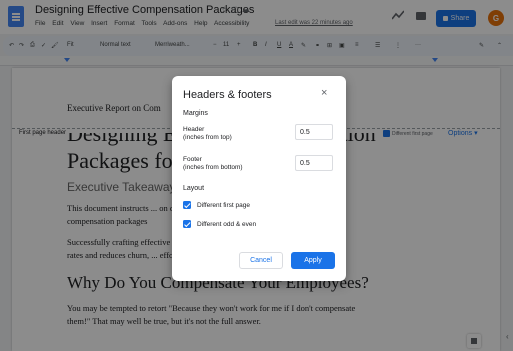 This screenshot has width=513, height=351. Describe the element at coordinates (314, 132) in the screenshot. I see `header-margin-input: 0.5` at that location.